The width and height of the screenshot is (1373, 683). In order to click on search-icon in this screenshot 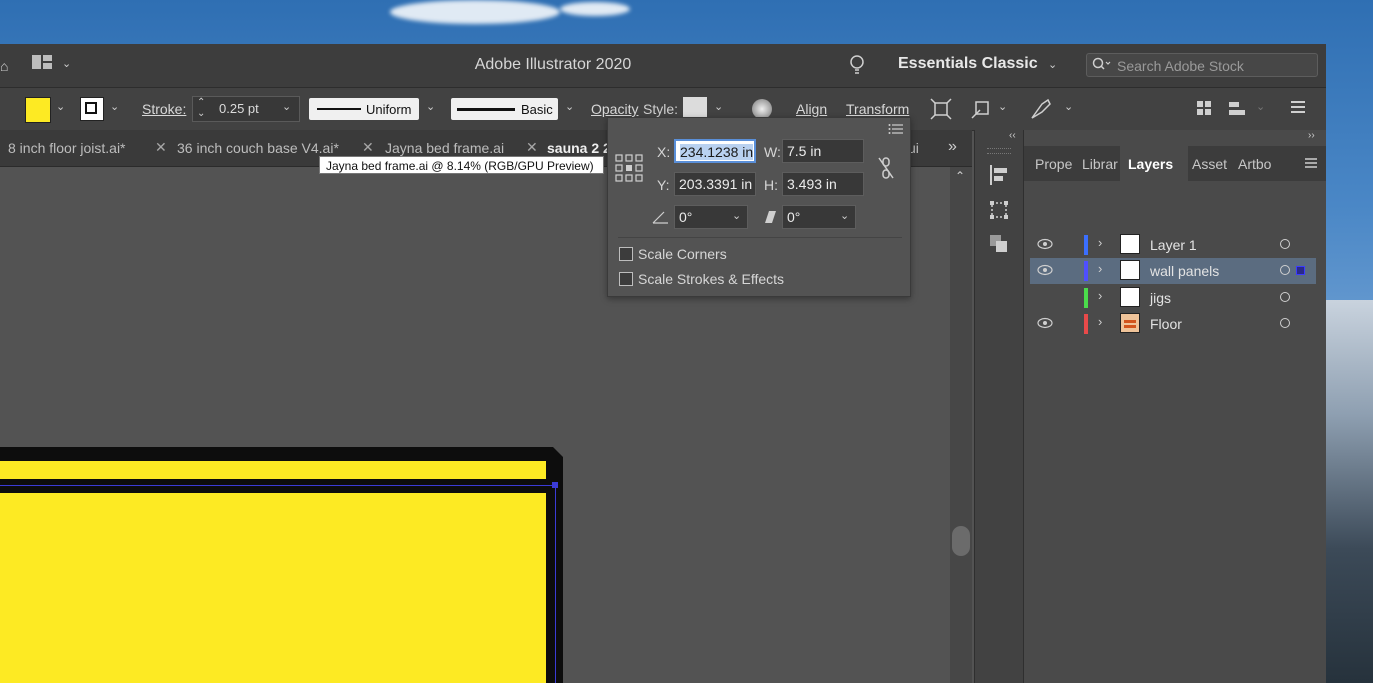, I will do `click(1102, 65)`.